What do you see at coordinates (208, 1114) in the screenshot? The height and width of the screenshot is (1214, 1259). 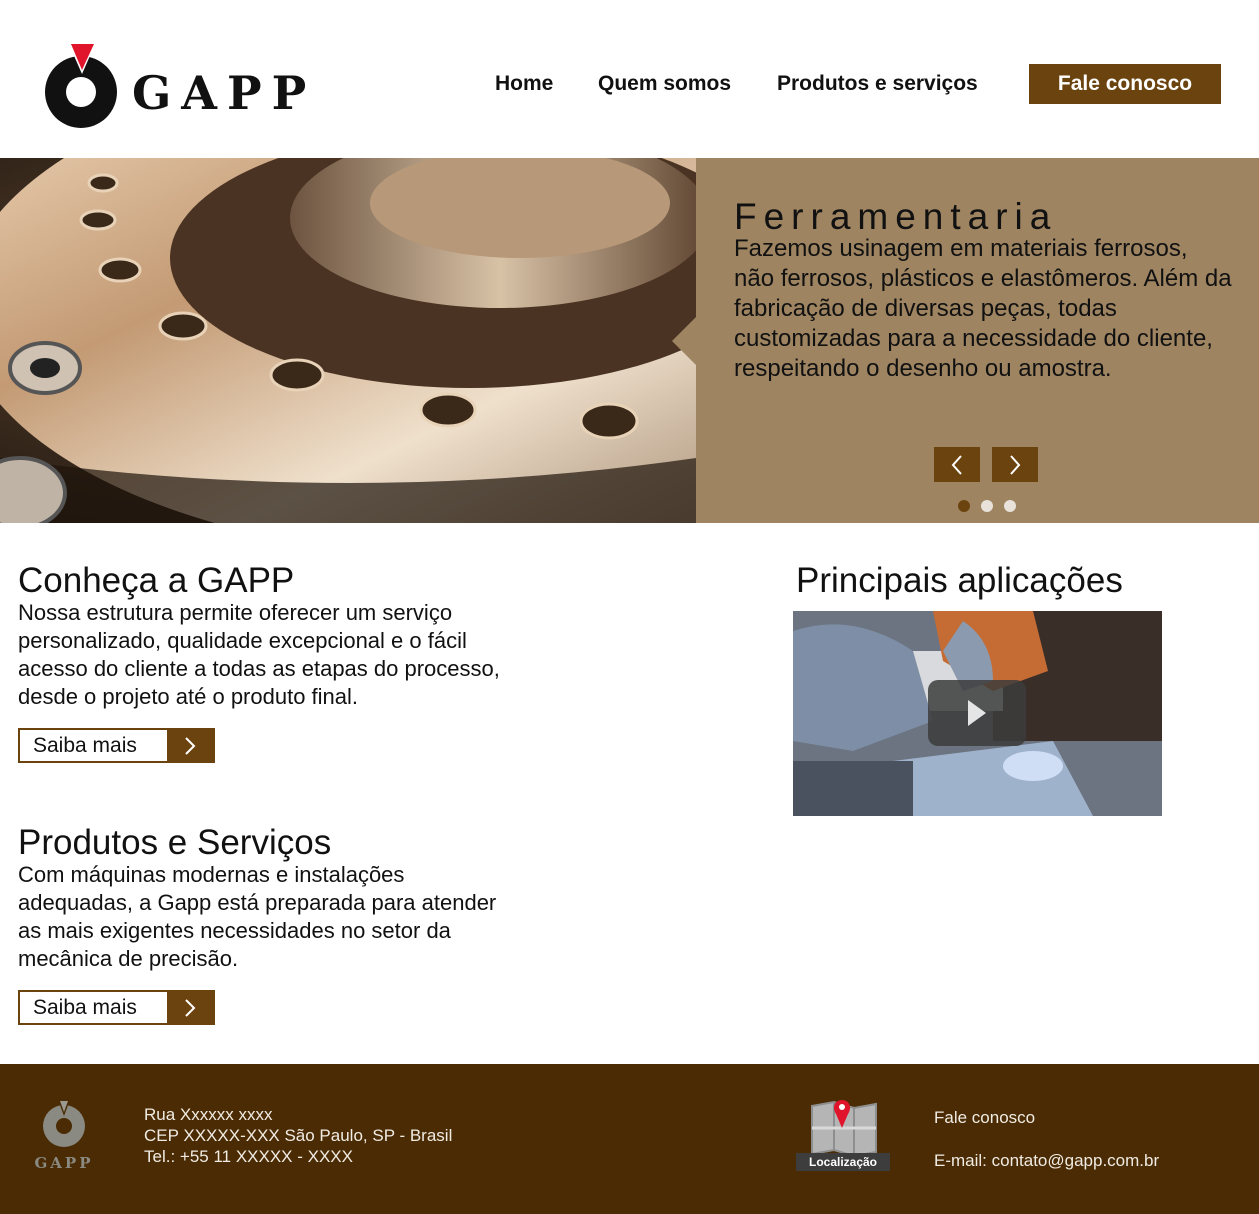 I see `address-street: Rua Xxxxxx xxxx` at bounding box center [208, 1114].